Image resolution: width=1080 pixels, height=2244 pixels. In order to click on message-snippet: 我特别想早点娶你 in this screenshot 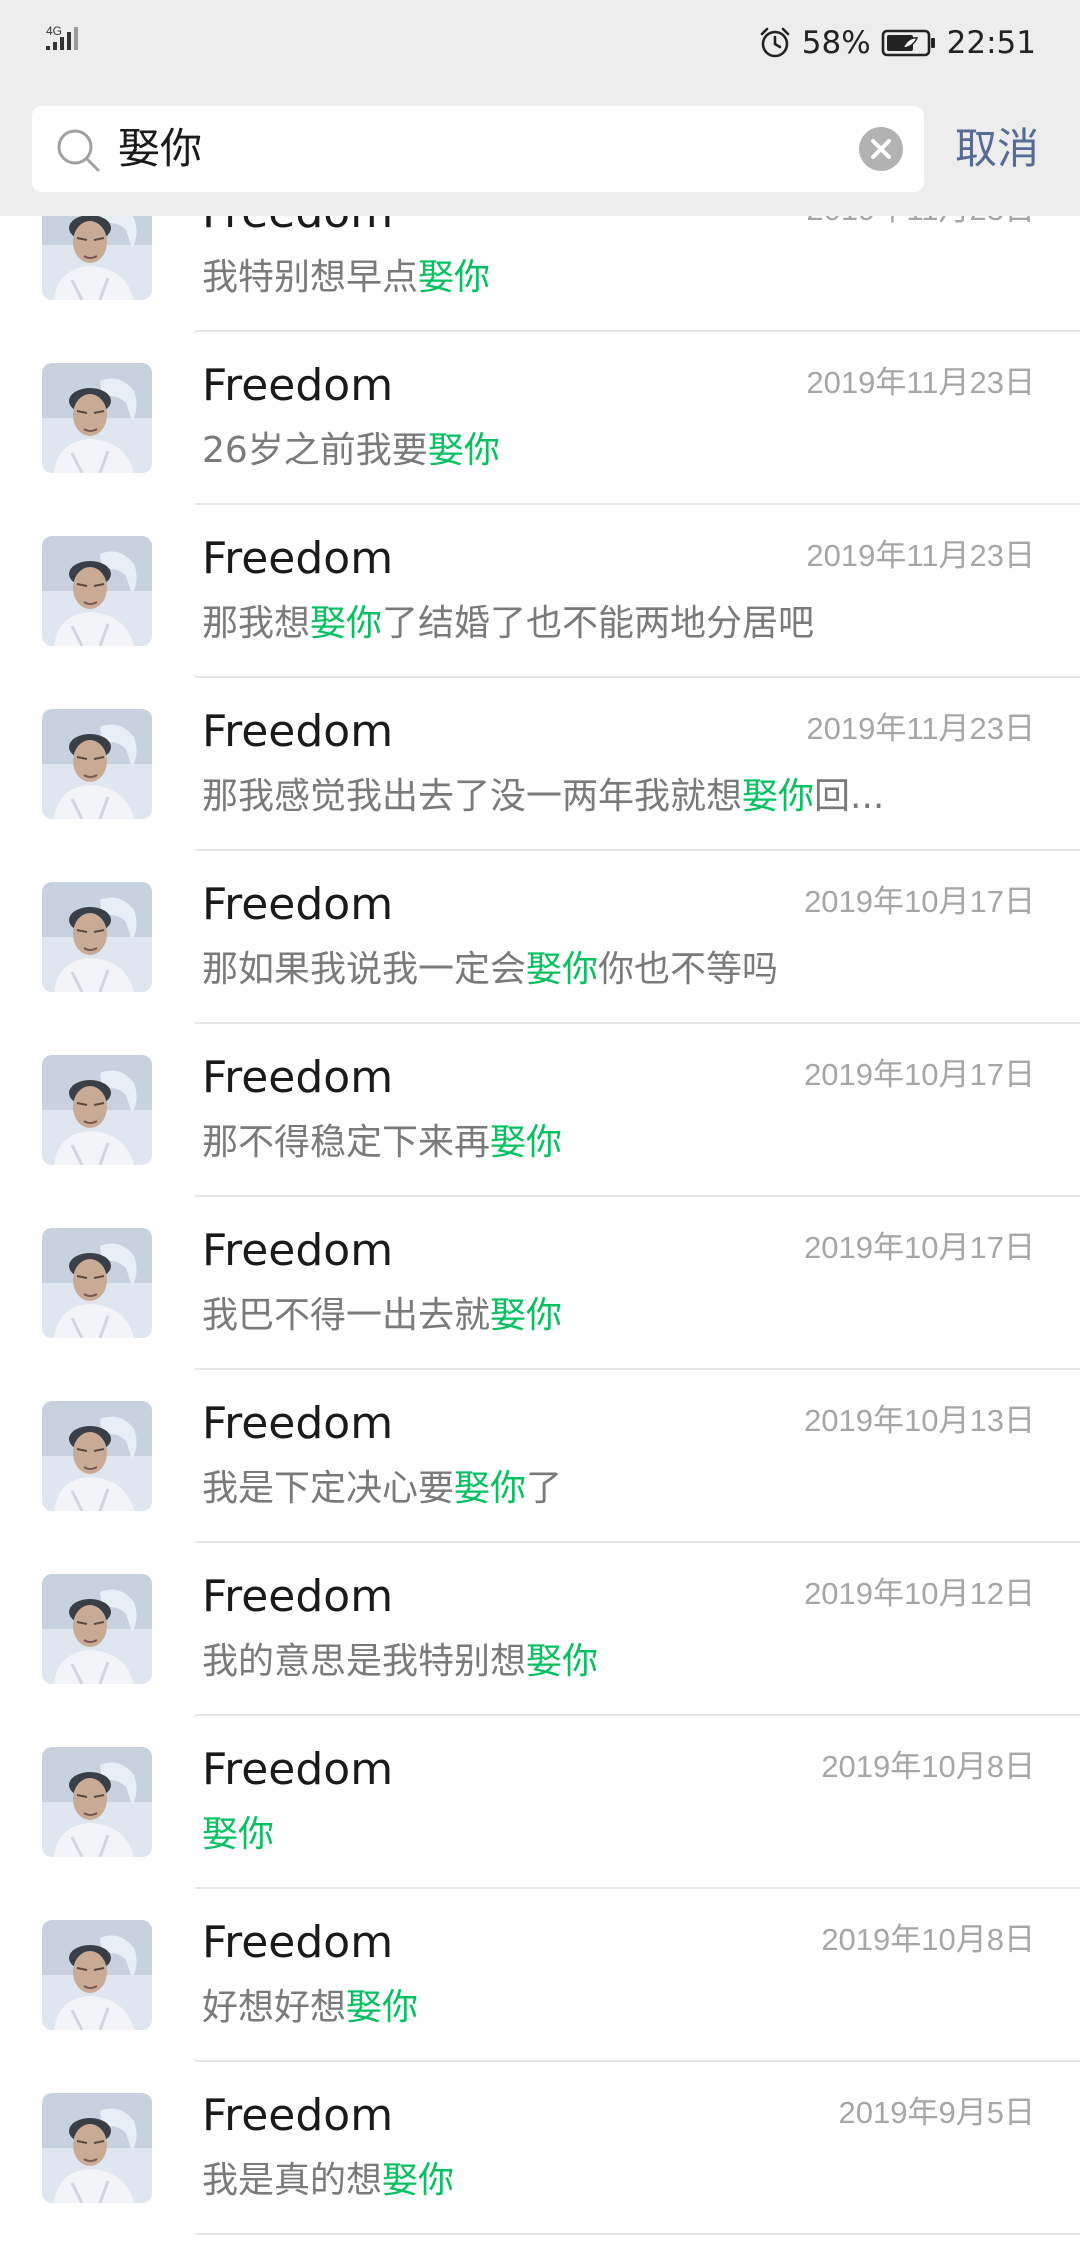, I will do `click(346, 278)`.